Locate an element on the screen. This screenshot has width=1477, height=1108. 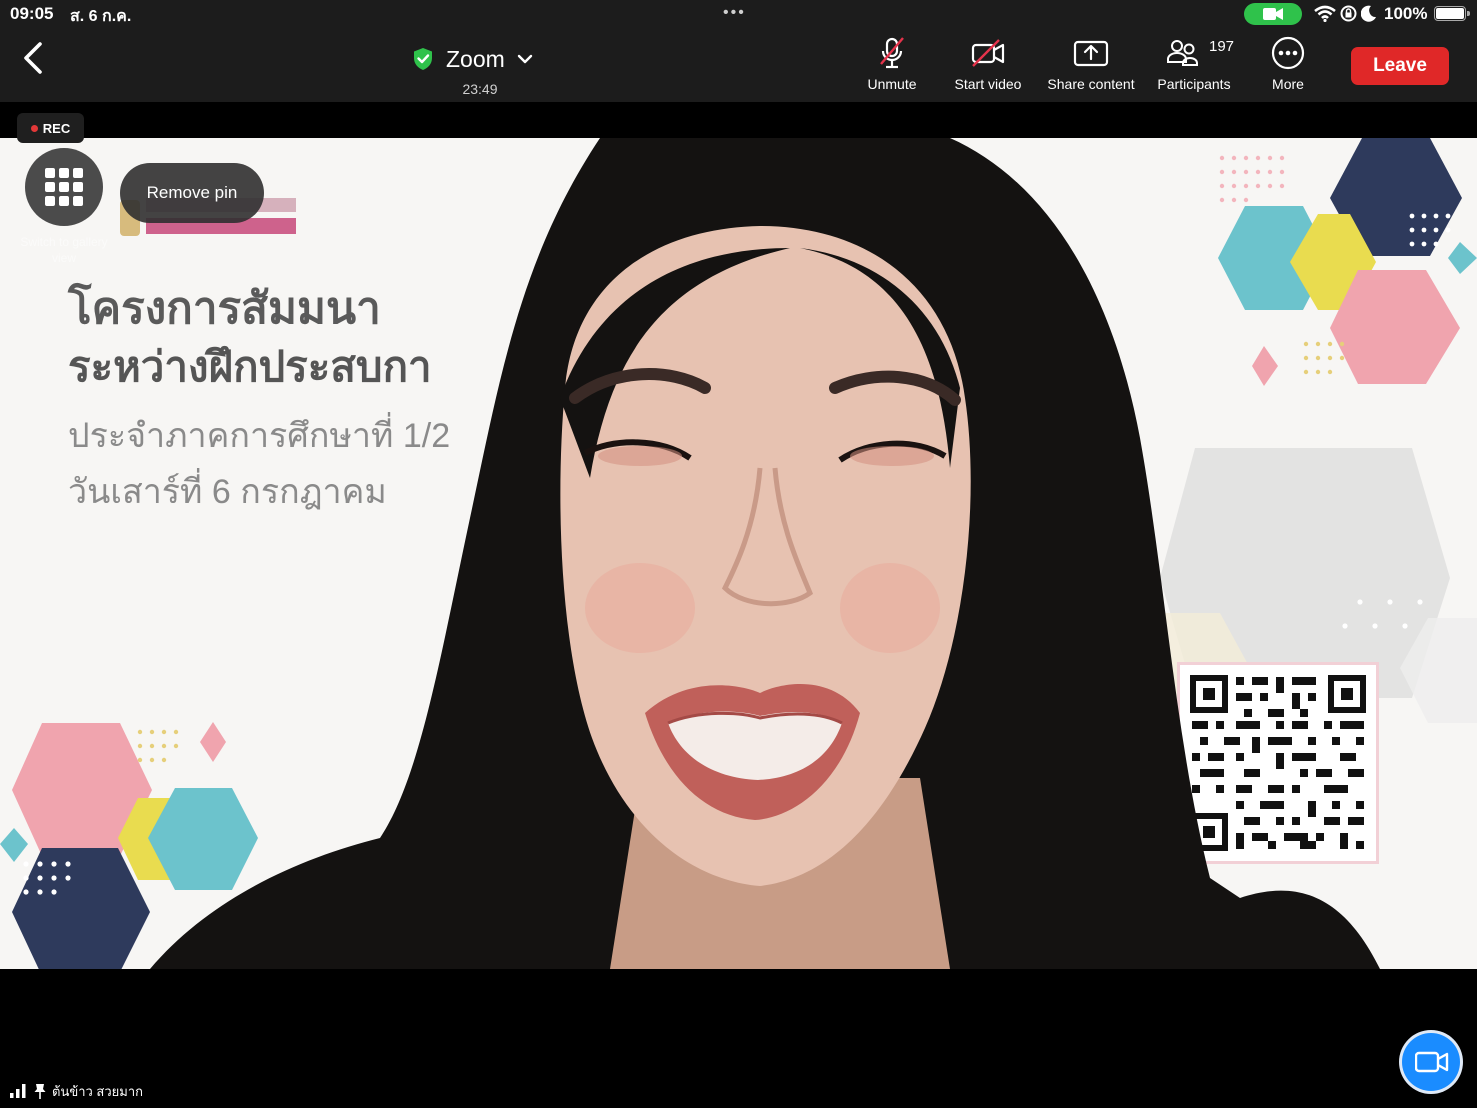
recording-label: REC is located at coordinates (56, 128).